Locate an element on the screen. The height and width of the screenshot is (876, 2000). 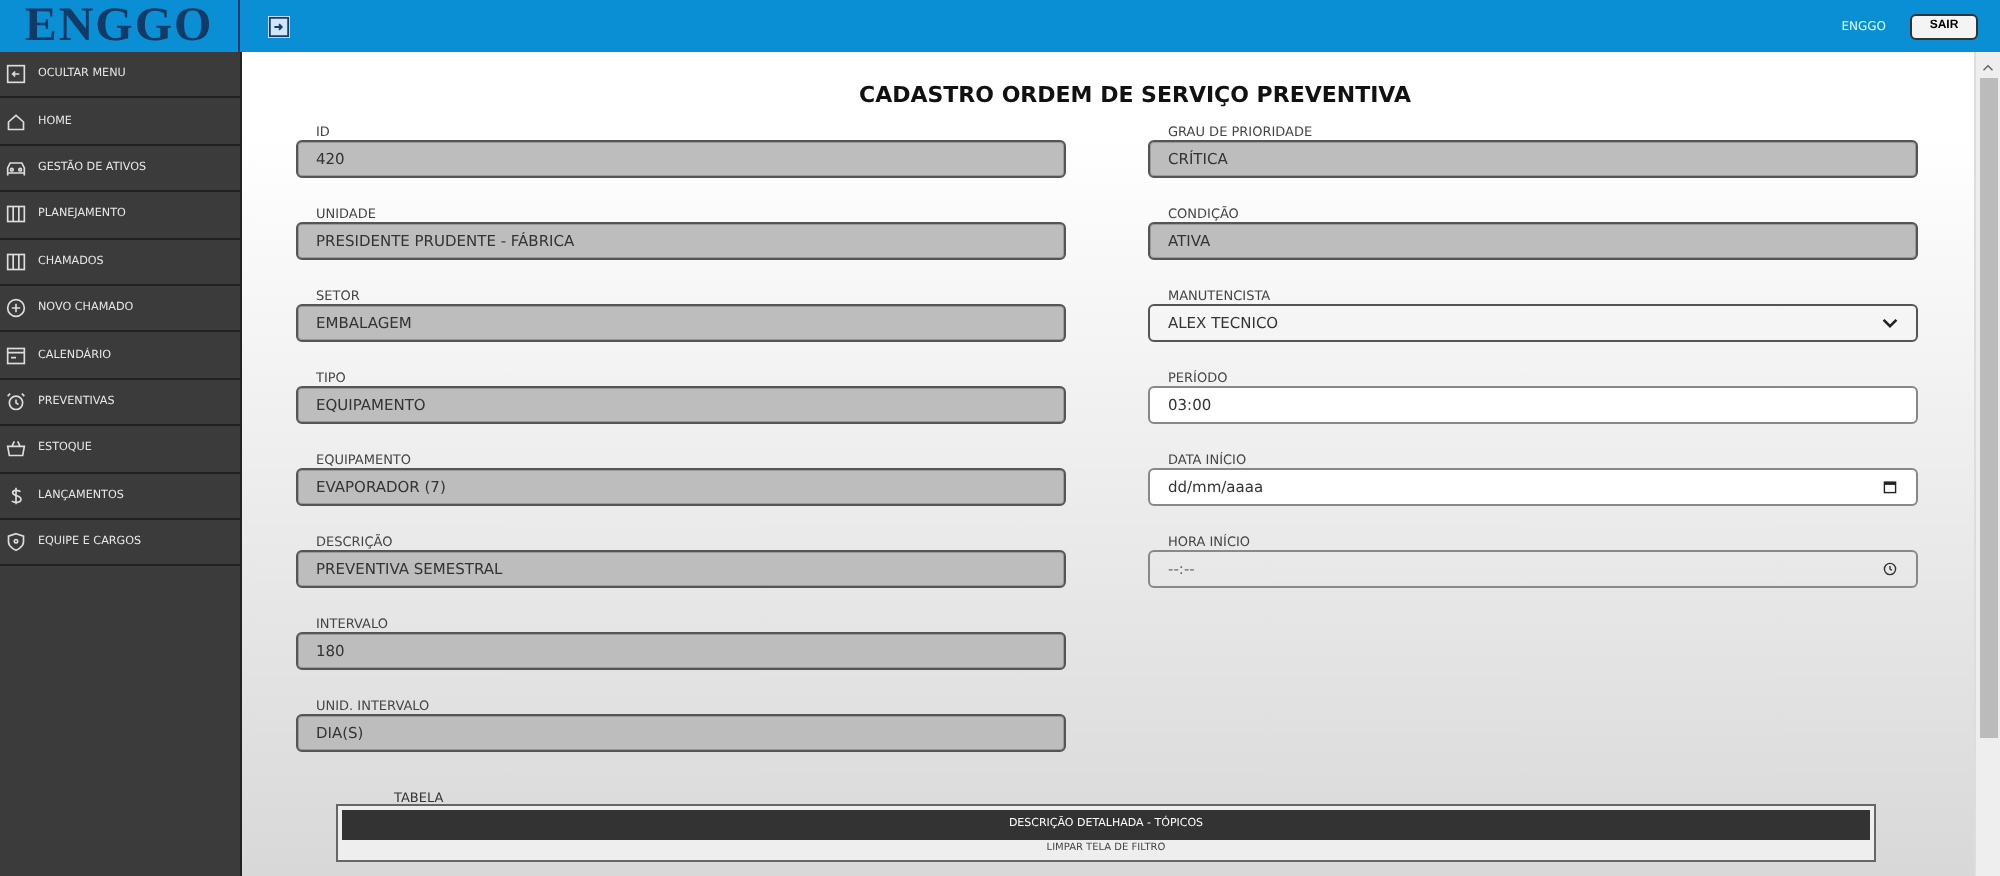
scrollbar is located at coordinates (1987, 464).